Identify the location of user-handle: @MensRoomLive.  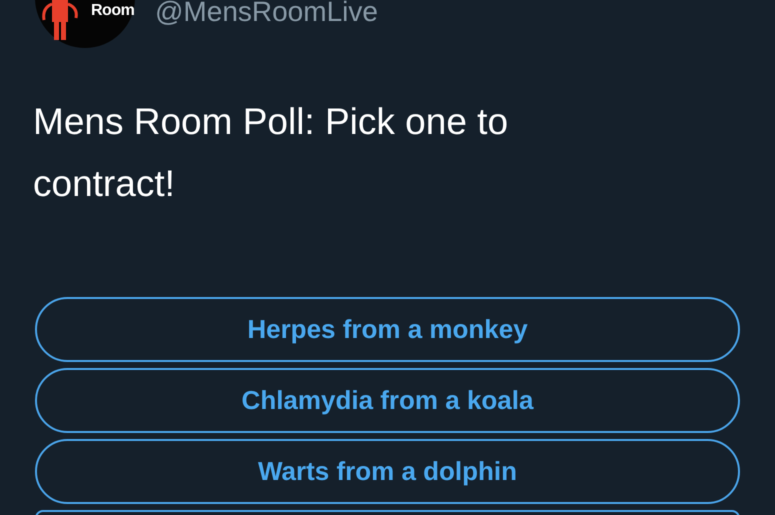
(266, 14).